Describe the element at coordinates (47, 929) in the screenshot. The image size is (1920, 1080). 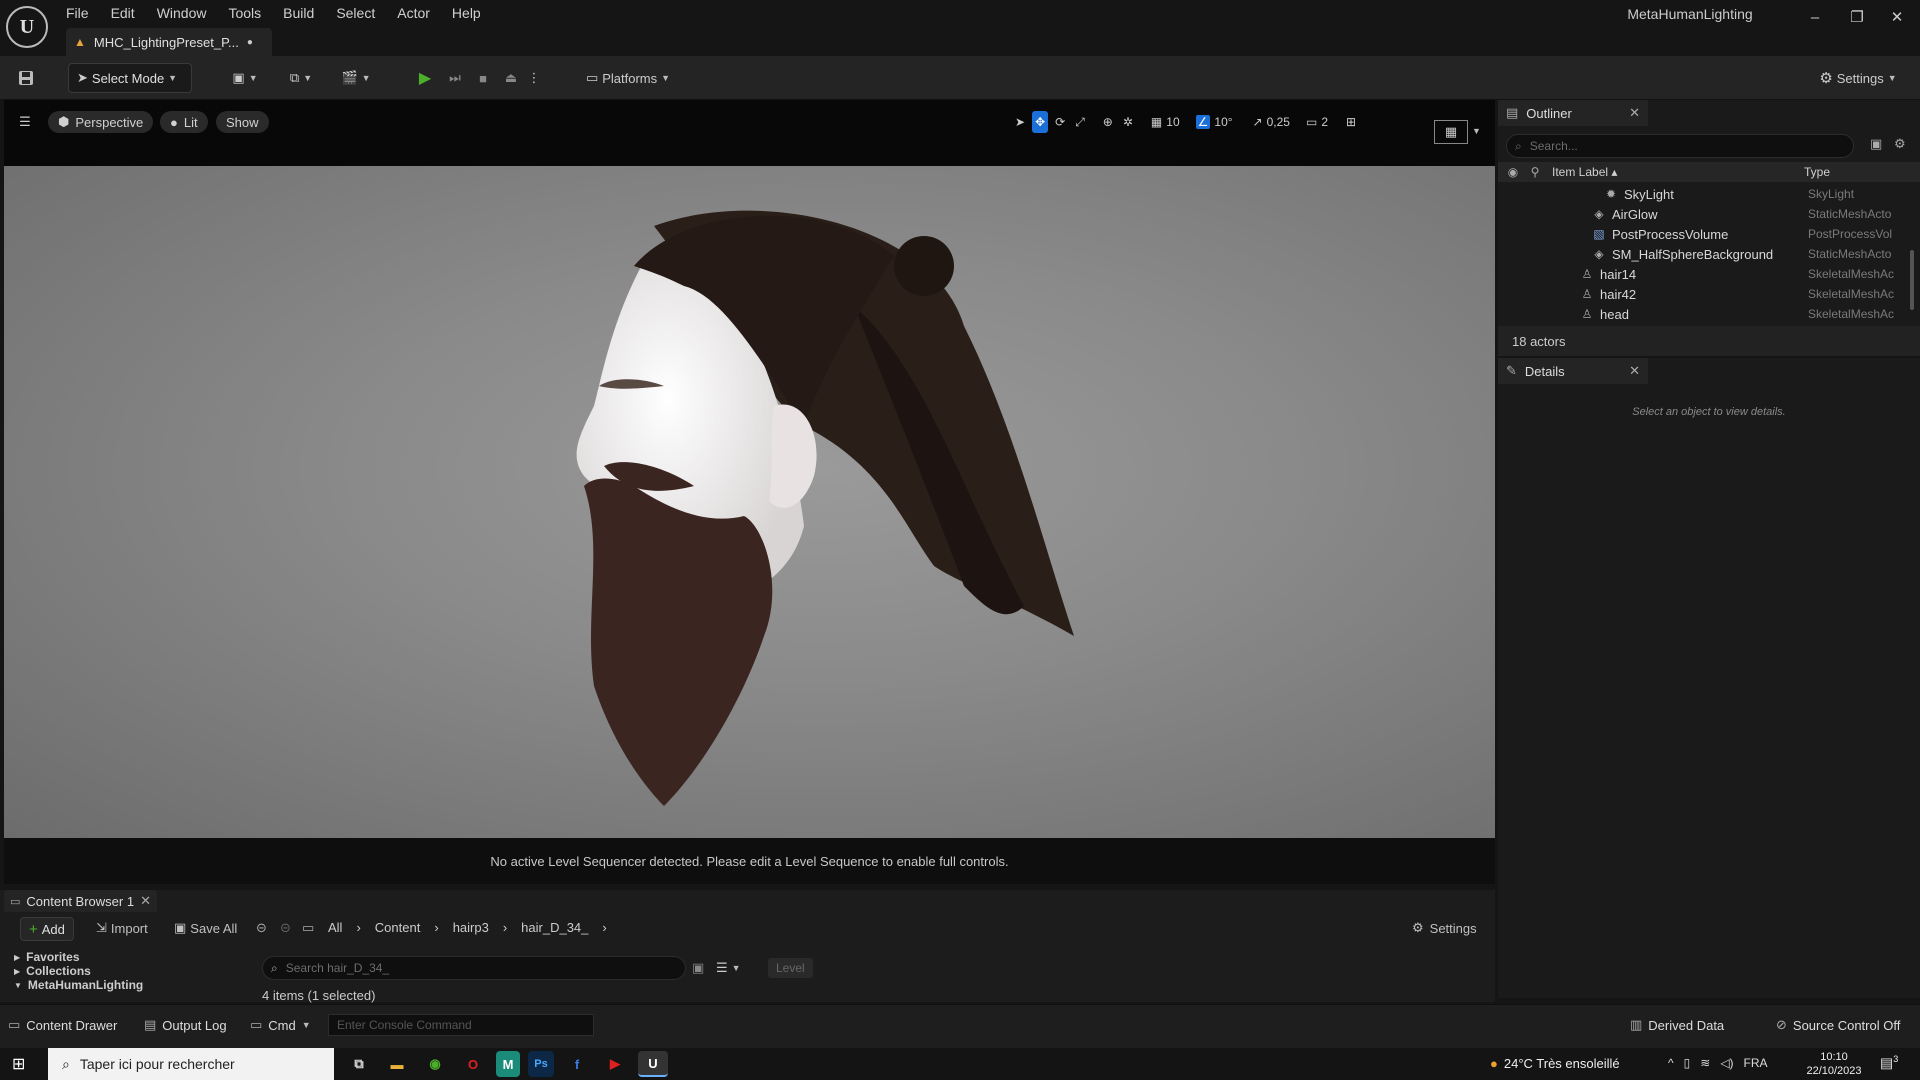
I see `add-button: + Add` at that location.